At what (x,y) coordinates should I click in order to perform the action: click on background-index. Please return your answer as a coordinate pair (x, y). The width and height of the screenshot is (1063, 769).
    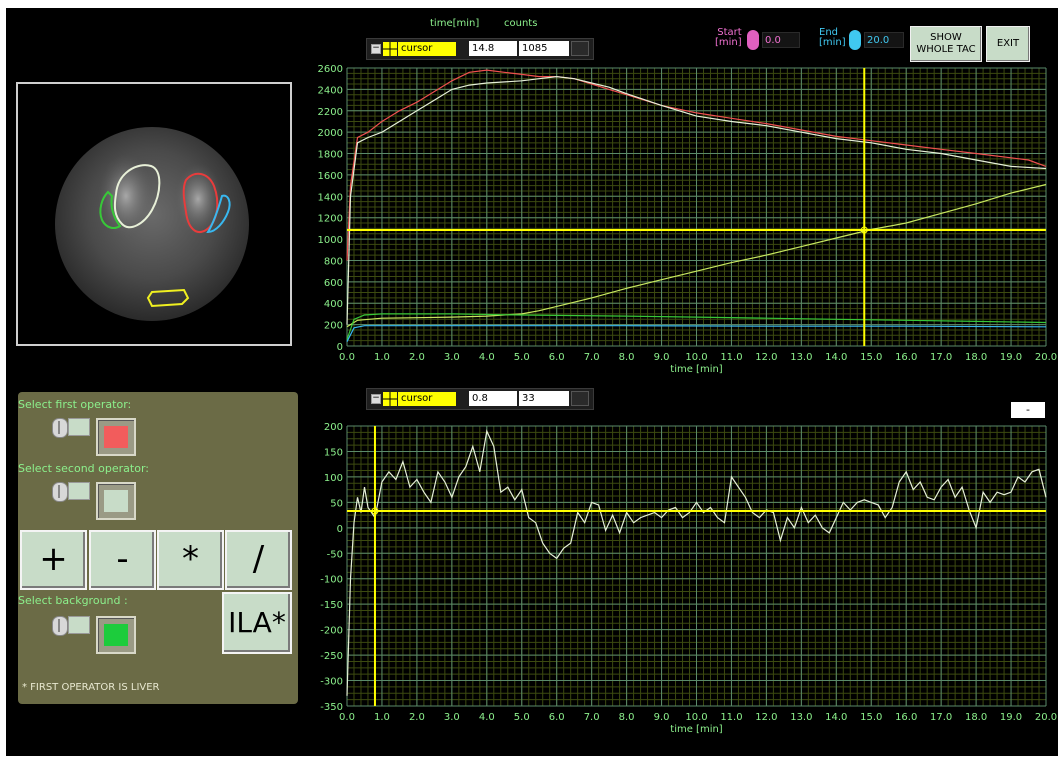
    Looking at the image, I should click on (79, 625).